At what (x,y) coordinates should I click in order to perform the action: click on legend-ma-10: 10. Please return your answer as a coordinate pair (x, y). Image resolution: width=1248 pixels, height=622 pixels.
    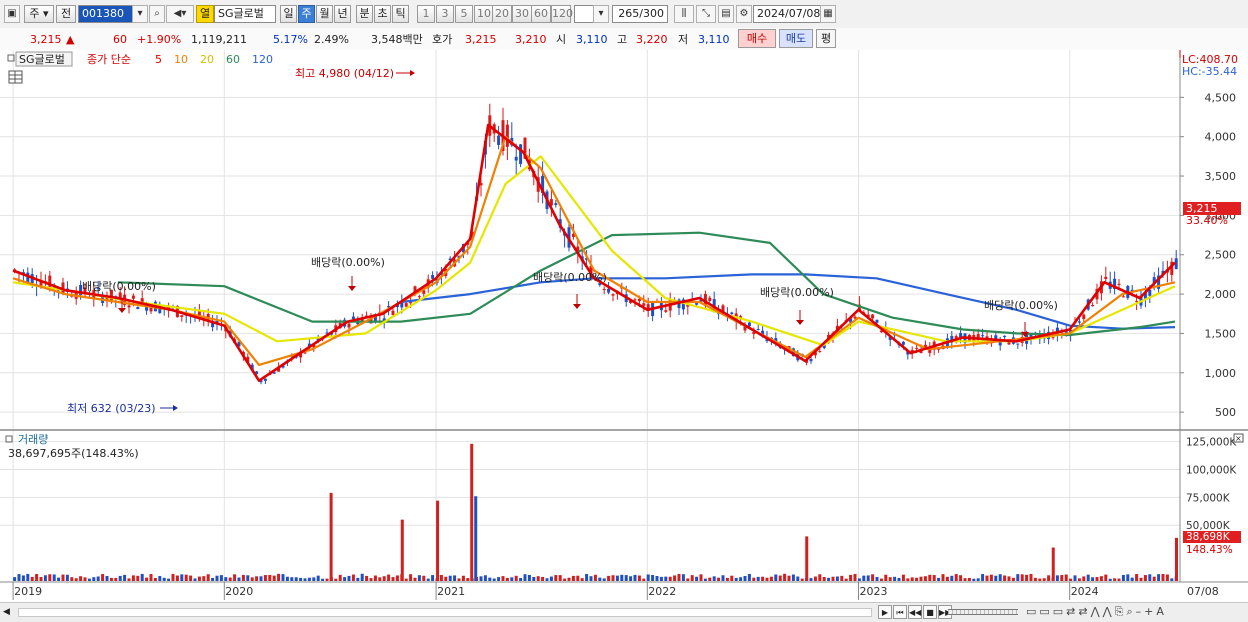
    Looking at the image, I should click on (181, 59).